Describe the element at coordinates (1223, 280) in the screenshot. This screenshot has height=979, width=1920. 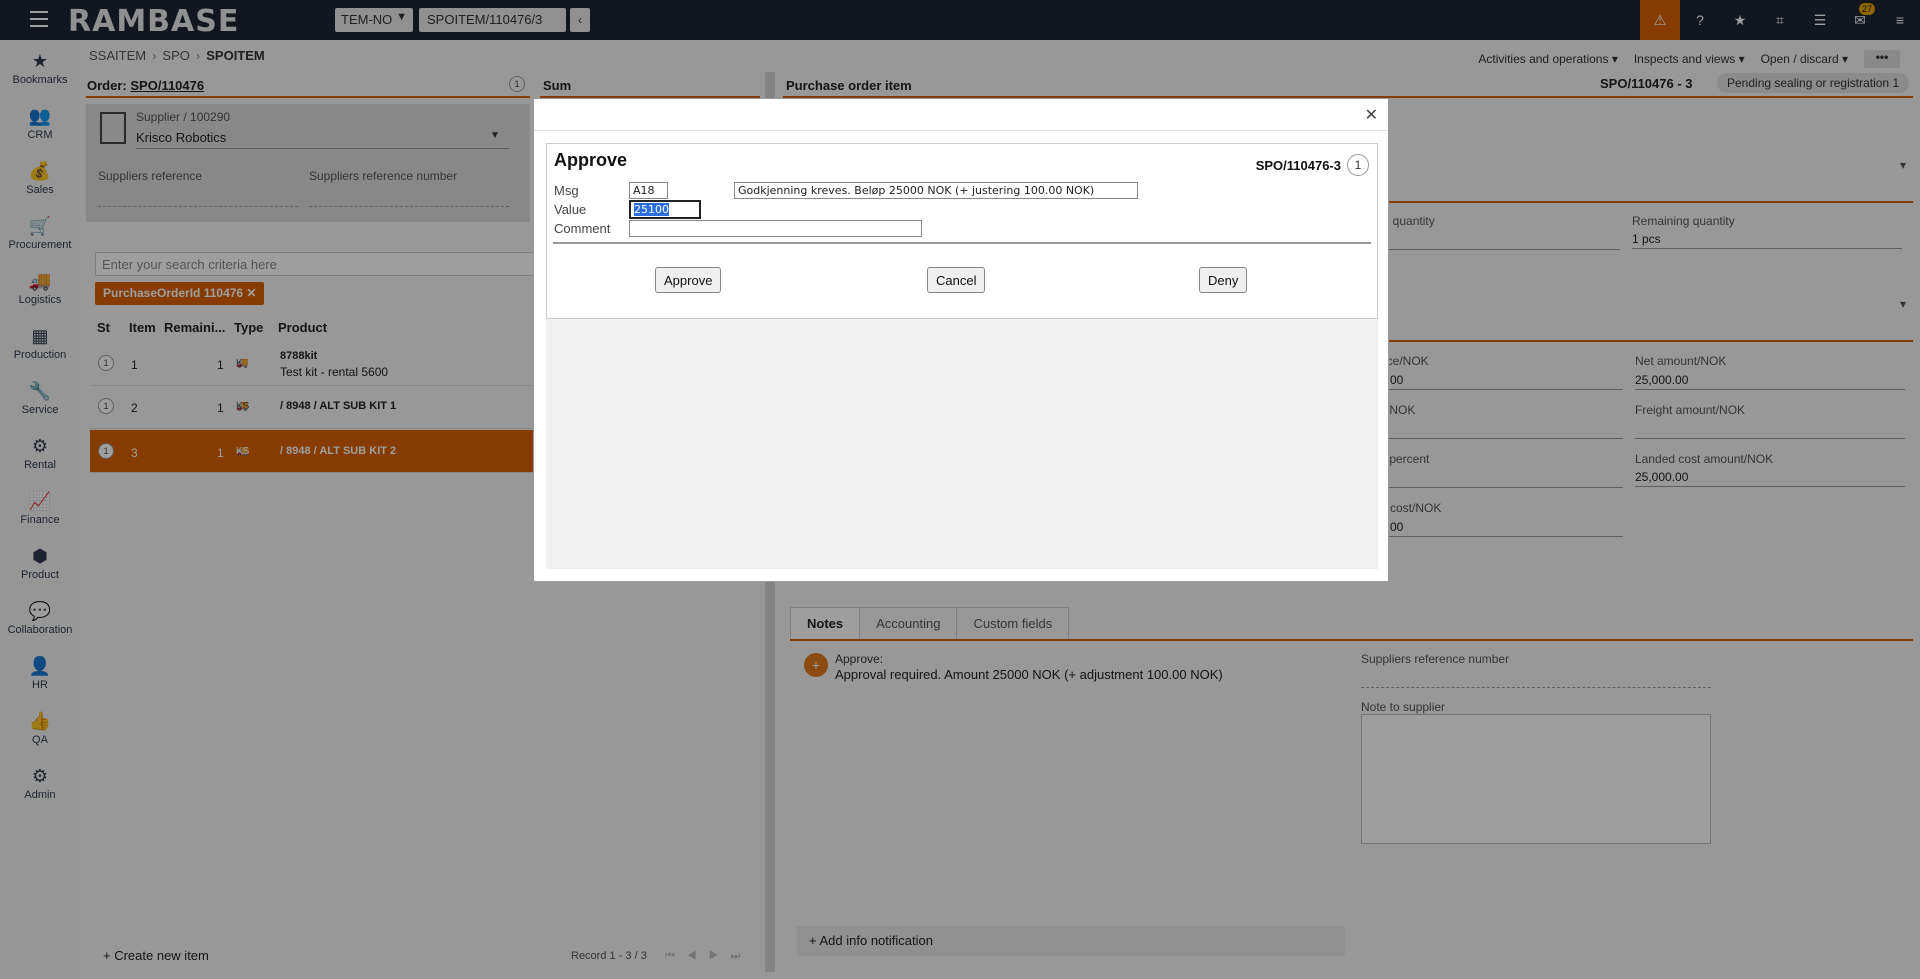
I see `deny-button: Deny` at that location.